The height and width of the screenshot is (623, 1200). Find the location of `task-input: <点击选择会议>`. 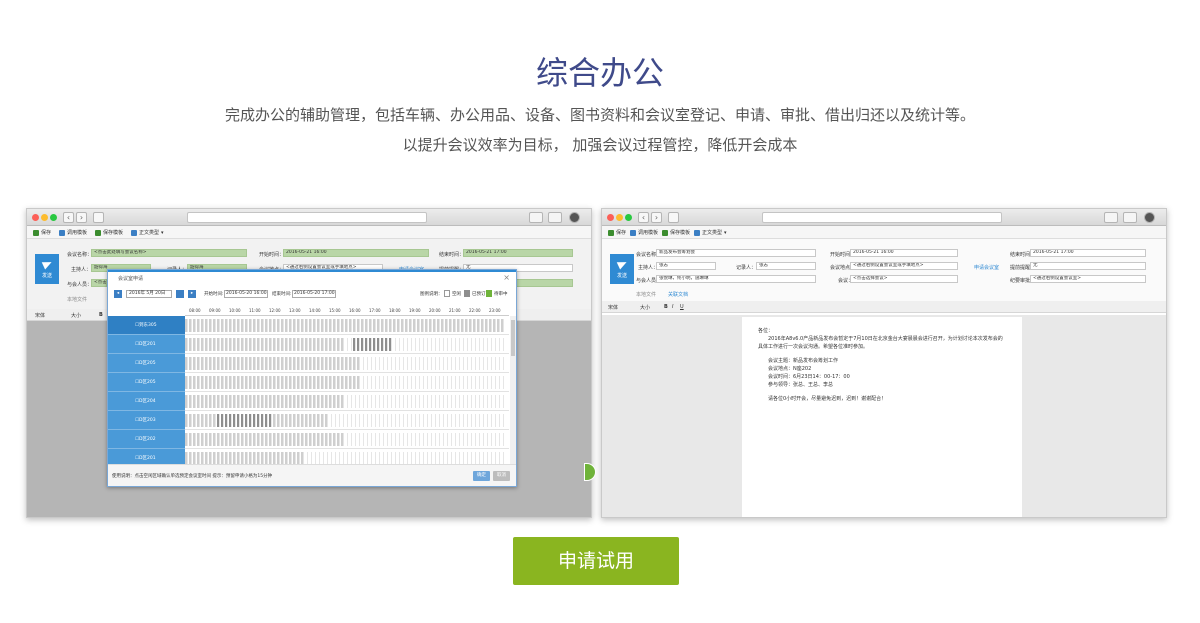

task-input: <点击选择会议> is located at coordinates (904, 279).